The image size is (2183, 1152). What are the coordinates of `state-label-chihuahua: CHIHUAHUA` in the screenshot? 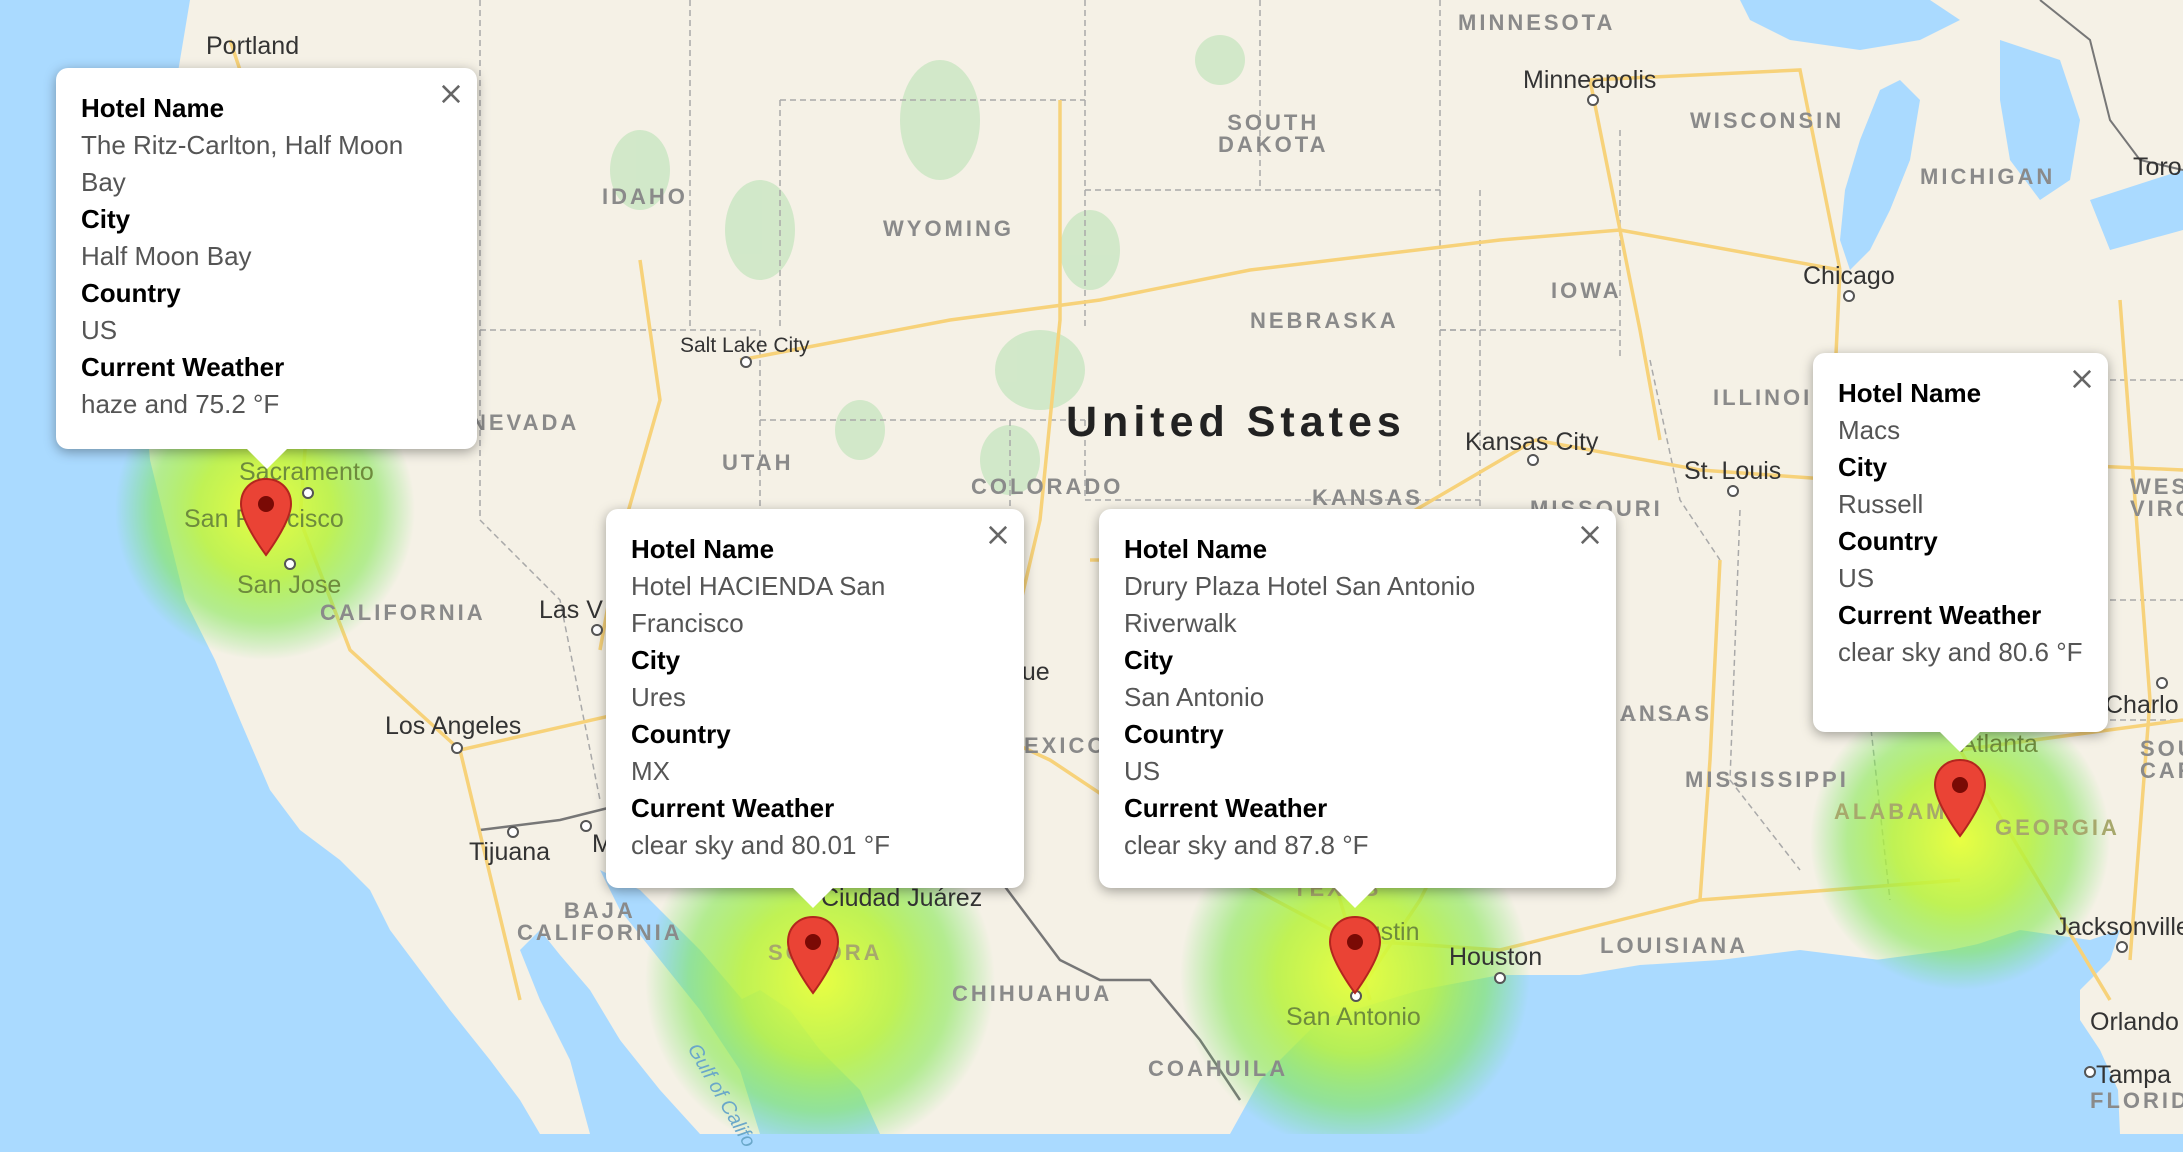 It's located at (1032, 993).